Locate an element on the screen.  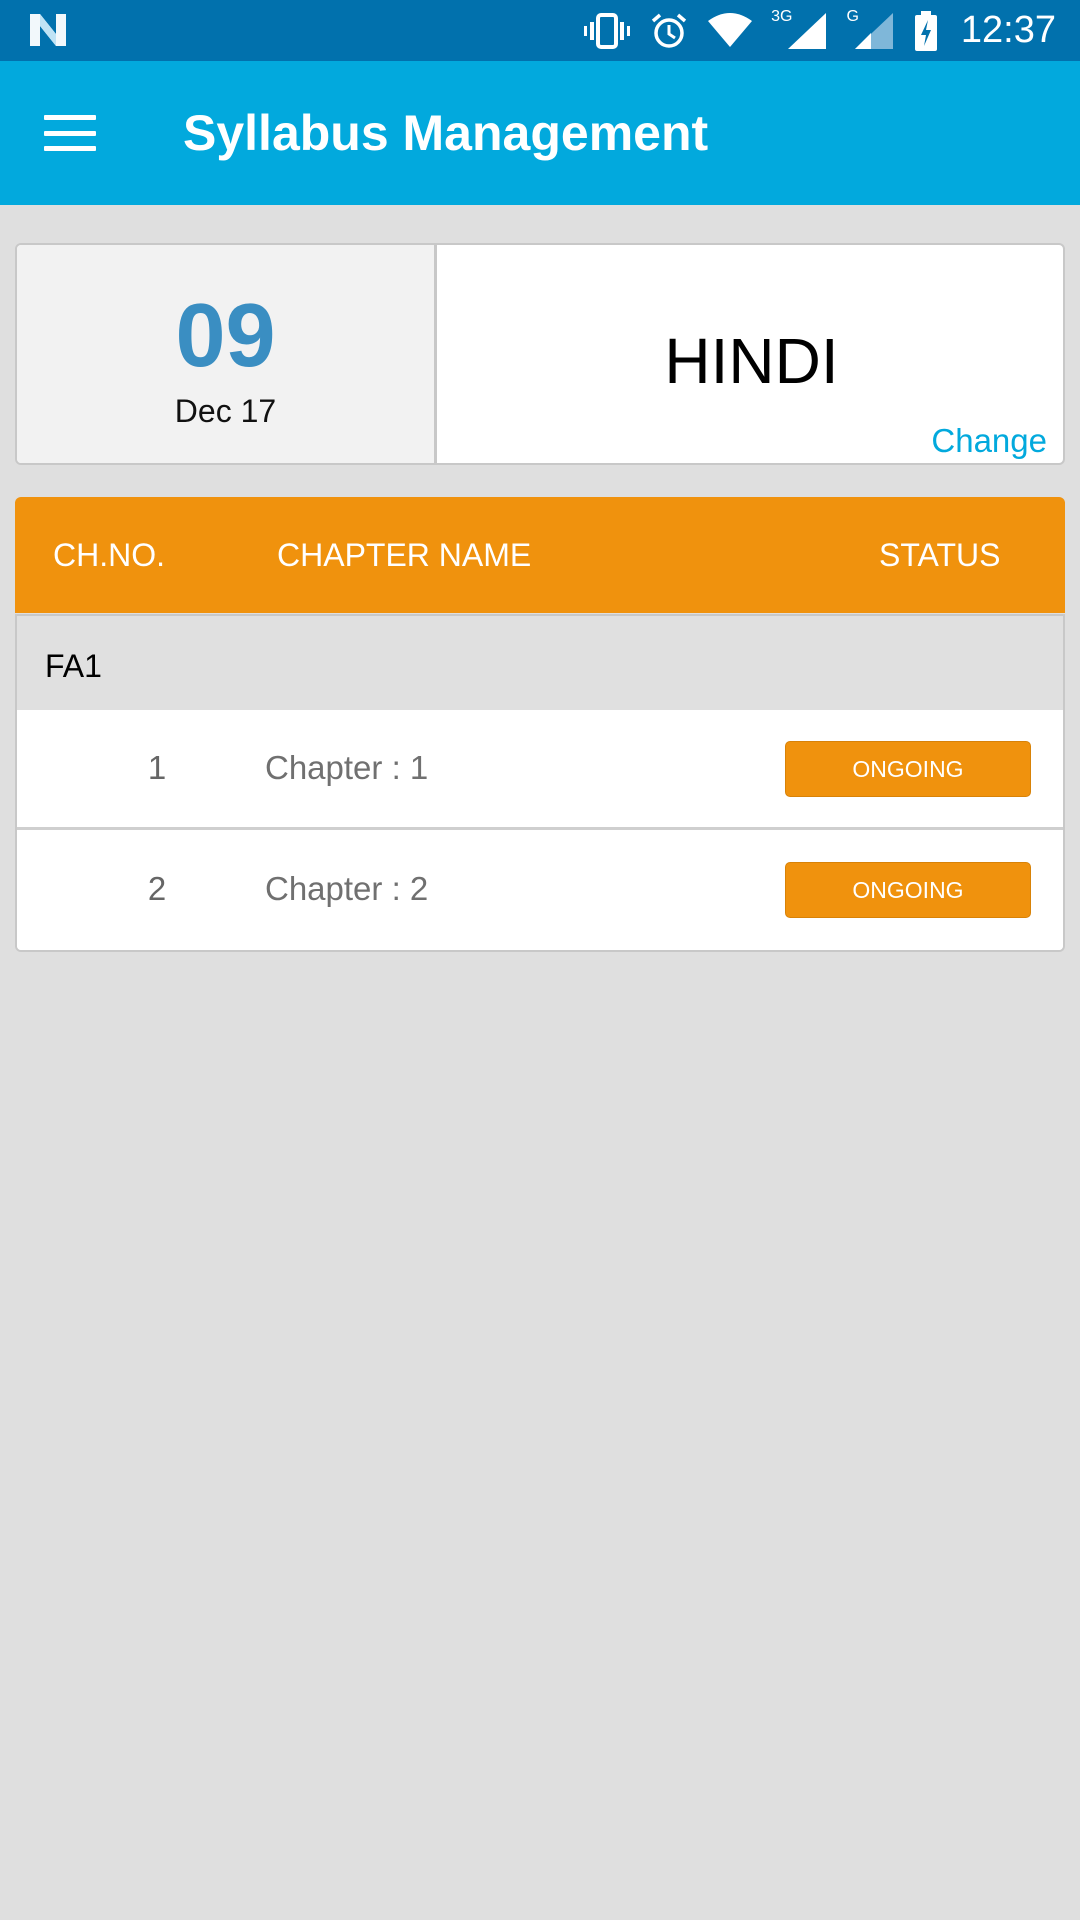
section-header-row: FA1 is located at coordinates (540, 662).